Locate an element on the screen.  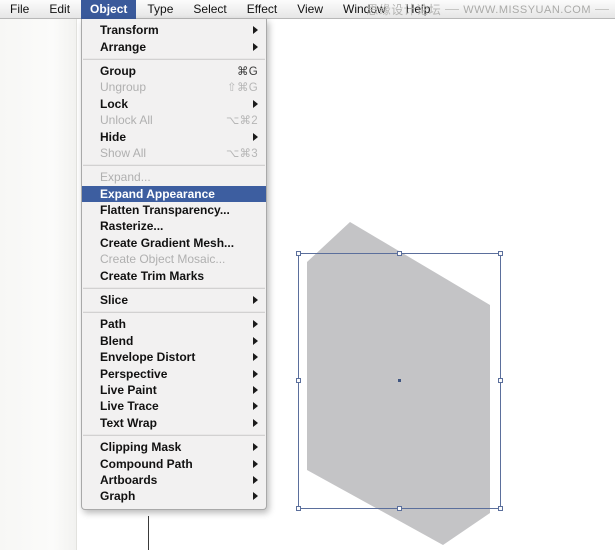
menu-item-create-trim-marks: Create Trim Marks is located at coordinates (174, 275).